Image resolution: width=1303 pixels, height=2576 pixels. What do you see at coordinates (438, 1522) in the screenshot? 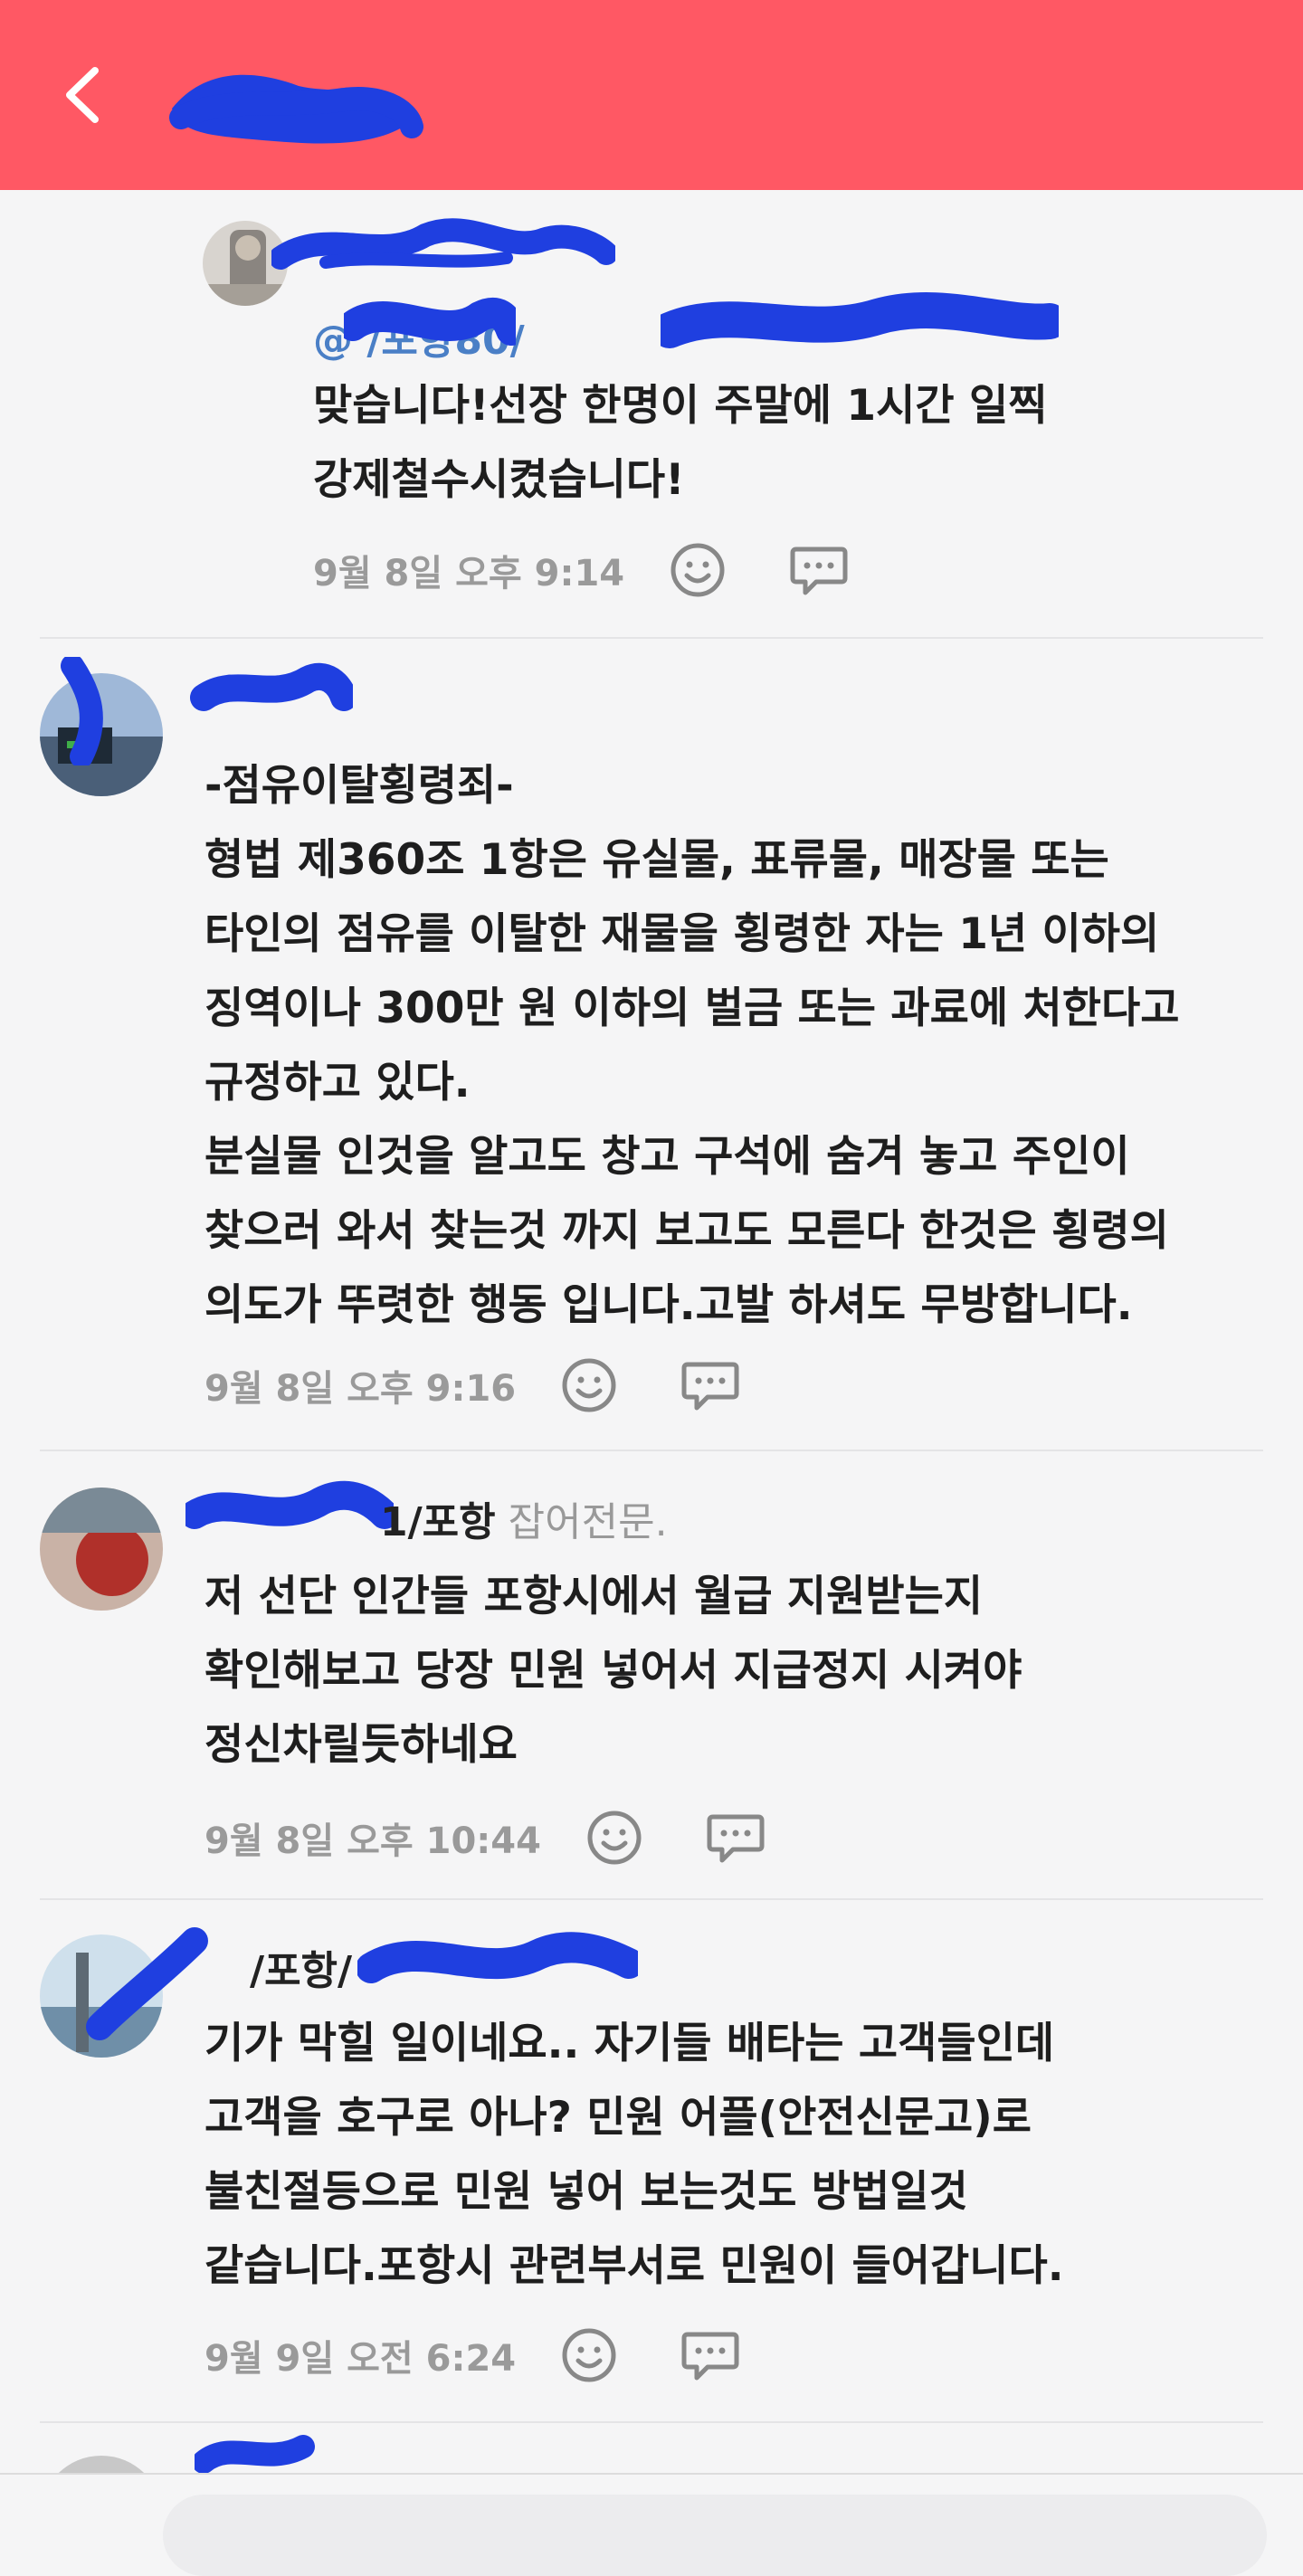
I see `username: 1/포항` at bounding box center [438, 1522].